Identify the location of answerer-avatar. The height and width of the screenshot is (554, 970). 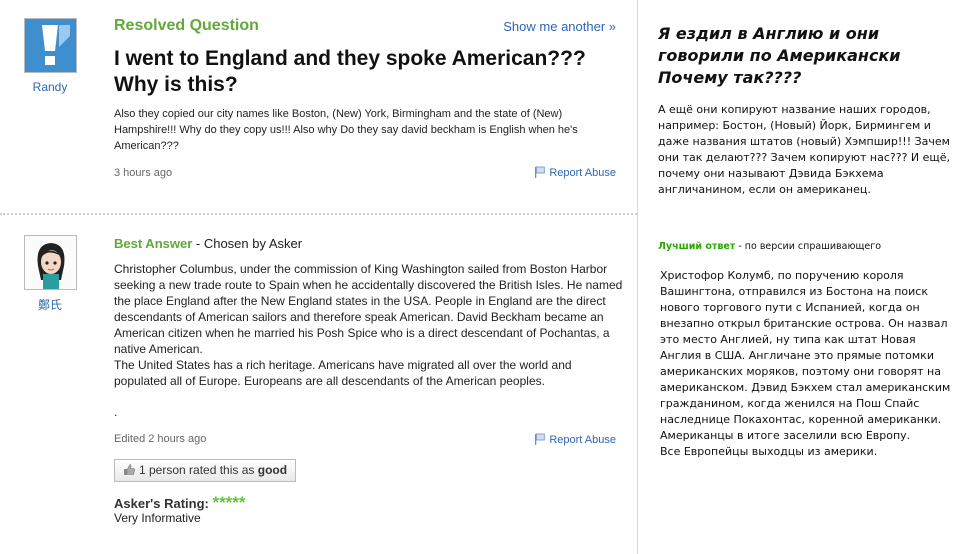
(50, 262).